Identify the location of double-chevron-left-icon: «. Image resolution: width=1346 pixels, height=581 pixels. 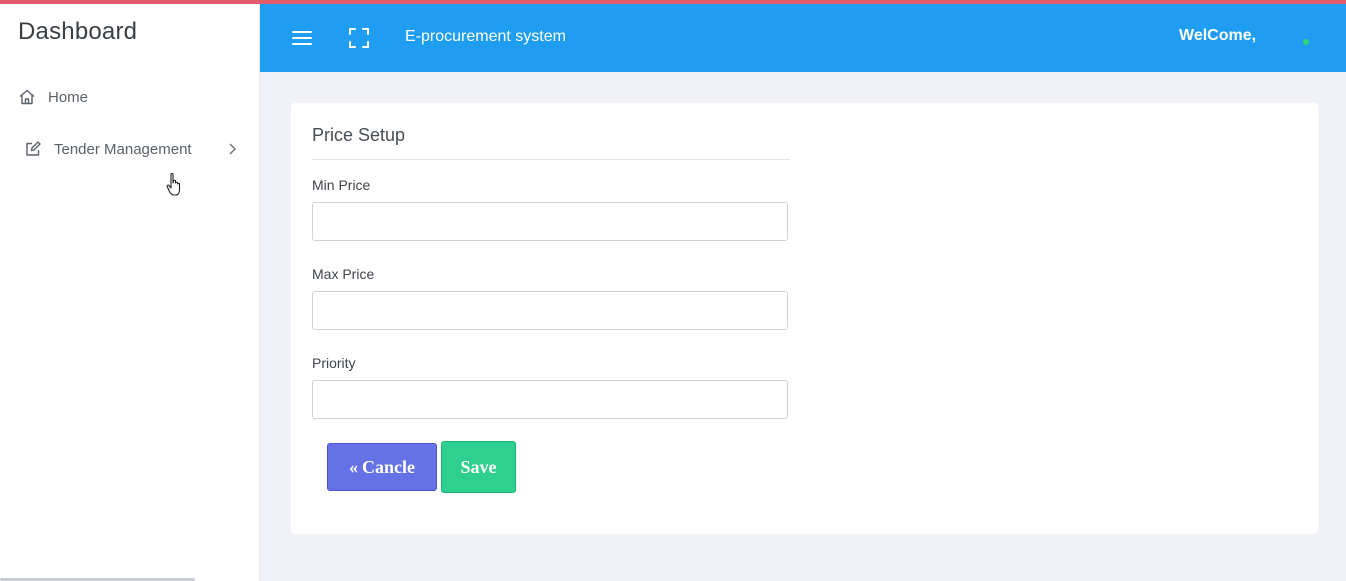
(353, 466).